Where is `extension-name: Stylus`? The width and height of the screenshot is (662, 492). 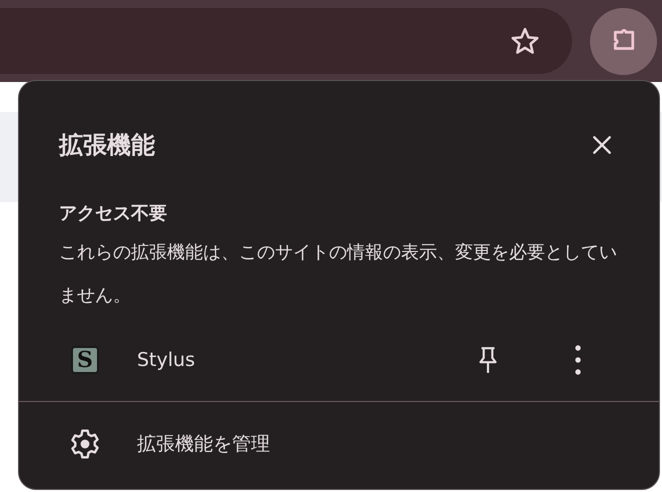
extension-name: Stylus is located at coordinates (166, 360).